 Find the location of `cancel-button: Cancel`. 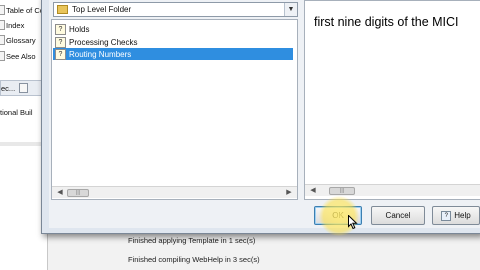

cancel-button: Cancel is located at coordinates (398, 215).